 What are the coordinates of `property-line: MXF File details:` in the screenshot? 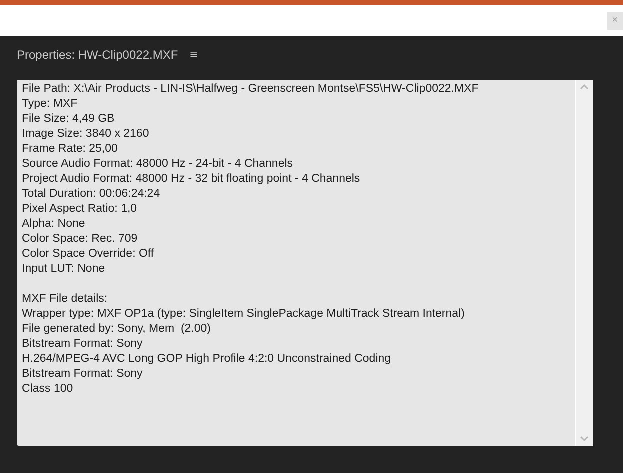 It's located at (65, 299).